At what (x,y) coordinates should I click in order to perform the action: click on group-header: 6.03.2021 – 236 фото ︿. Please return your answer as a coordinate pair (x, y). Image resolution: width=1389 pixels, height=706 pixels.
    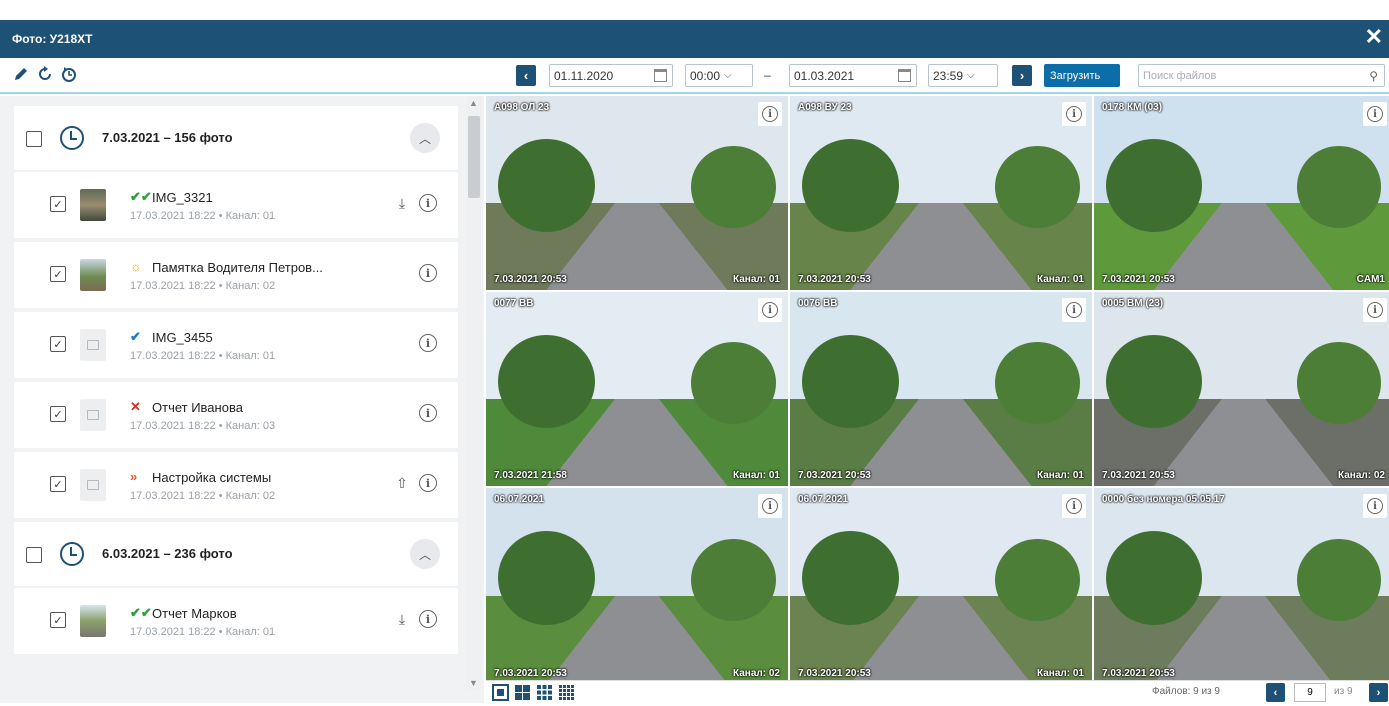
    Looking at the image, I should click on (236, 554).